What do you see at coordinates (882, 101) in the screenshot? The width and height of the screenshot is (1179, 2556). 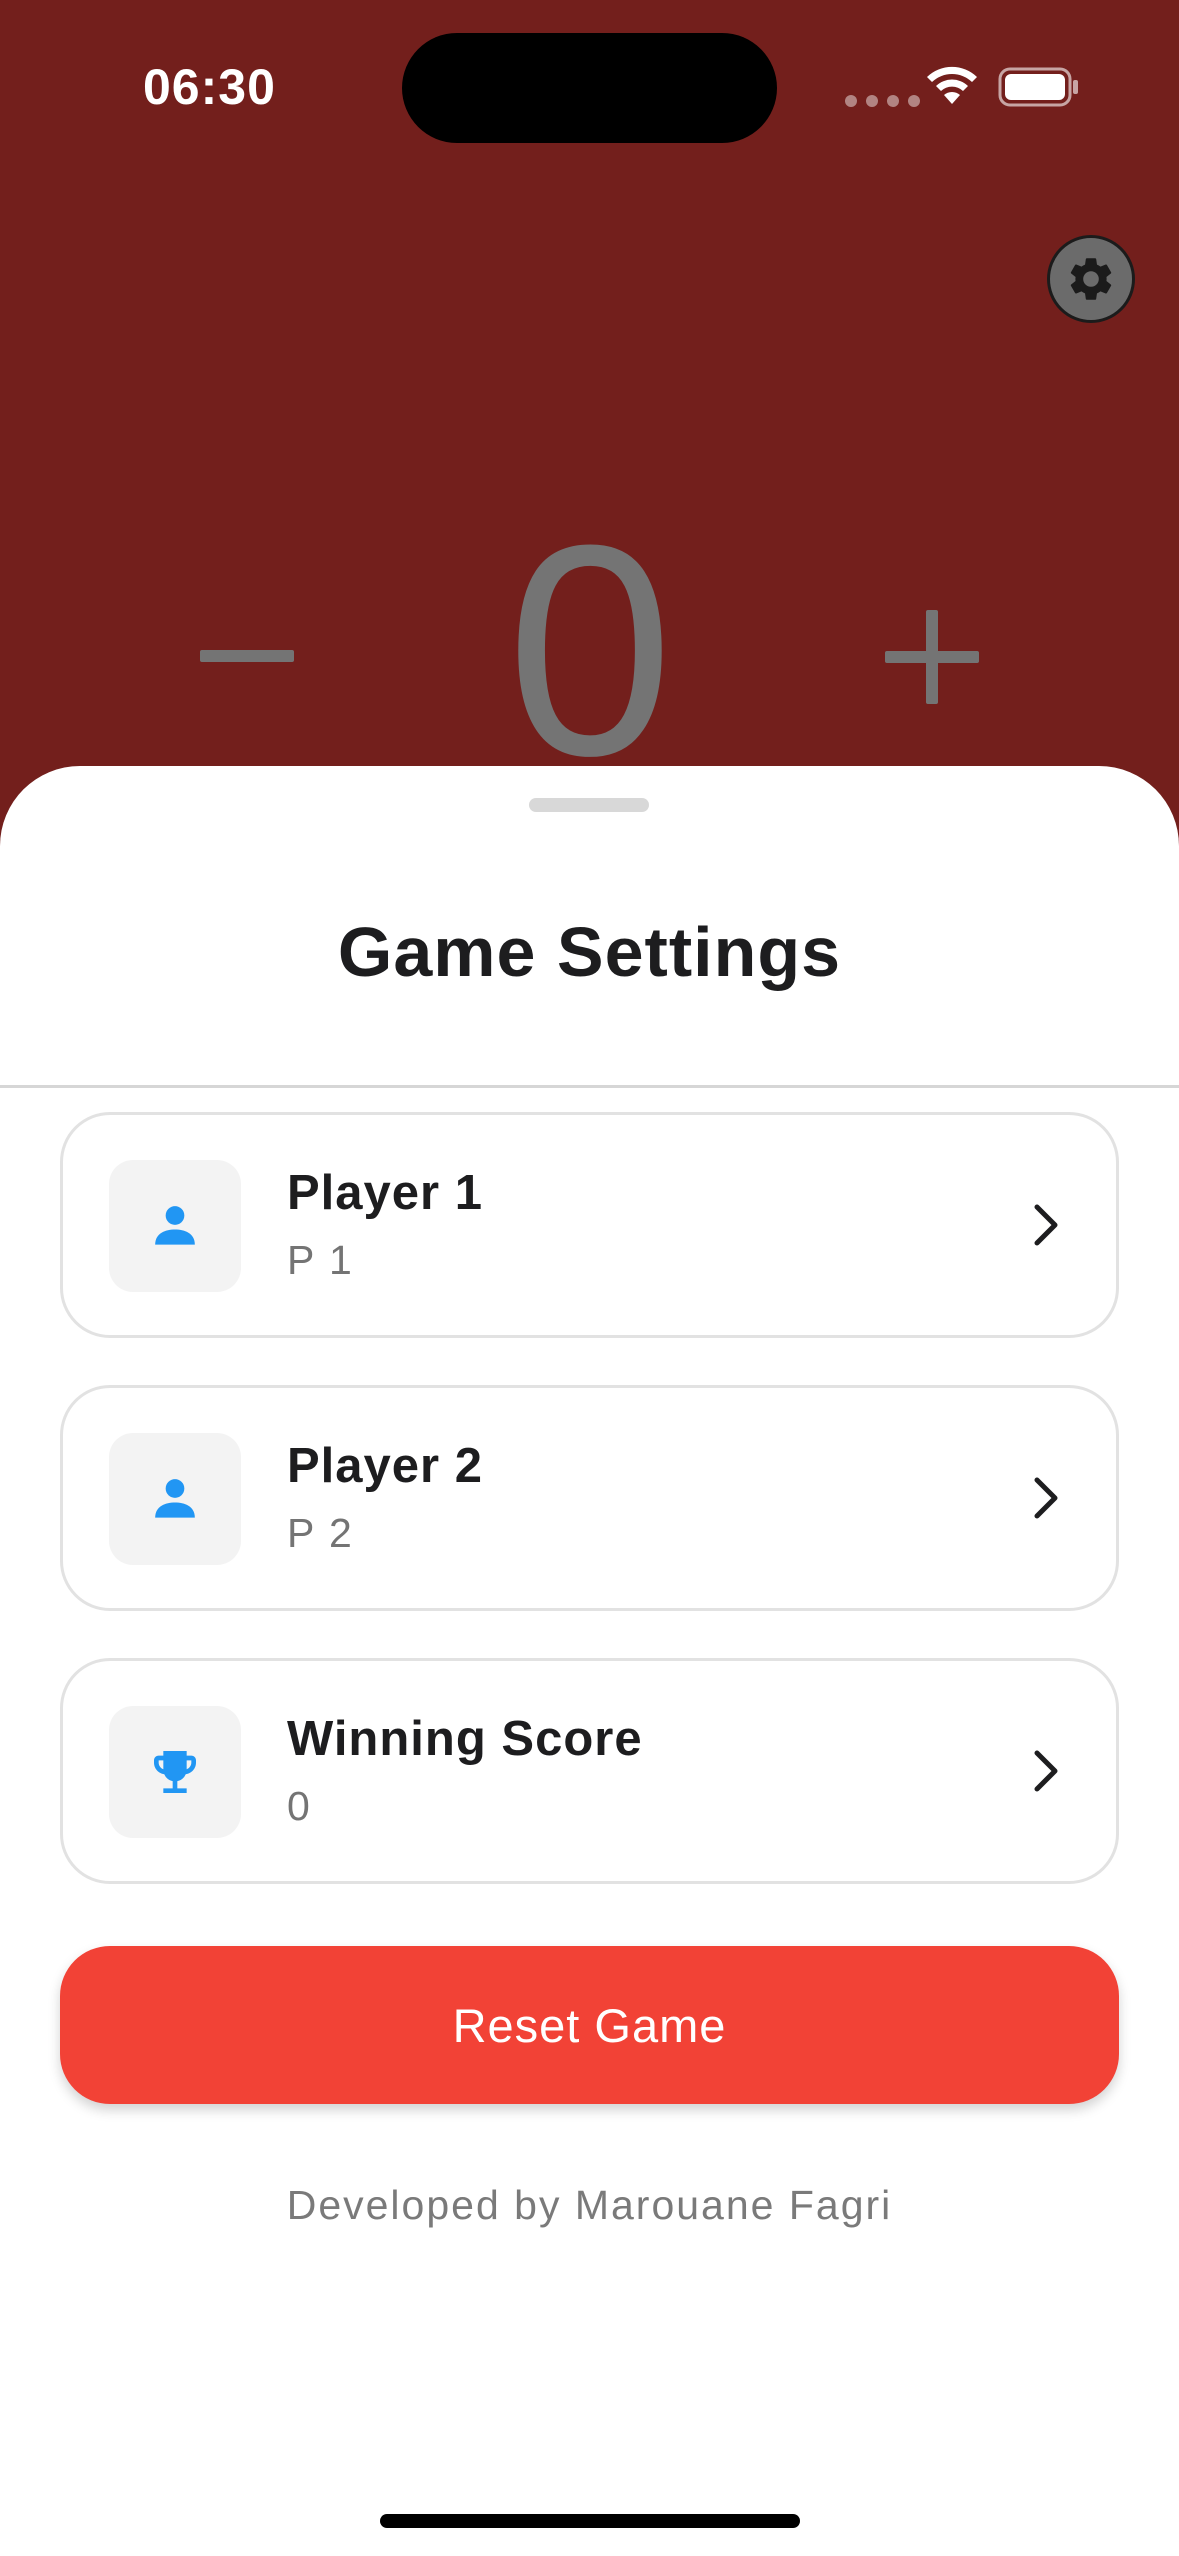 I see `signal-dots-icon` at bounding box center [882, 101].